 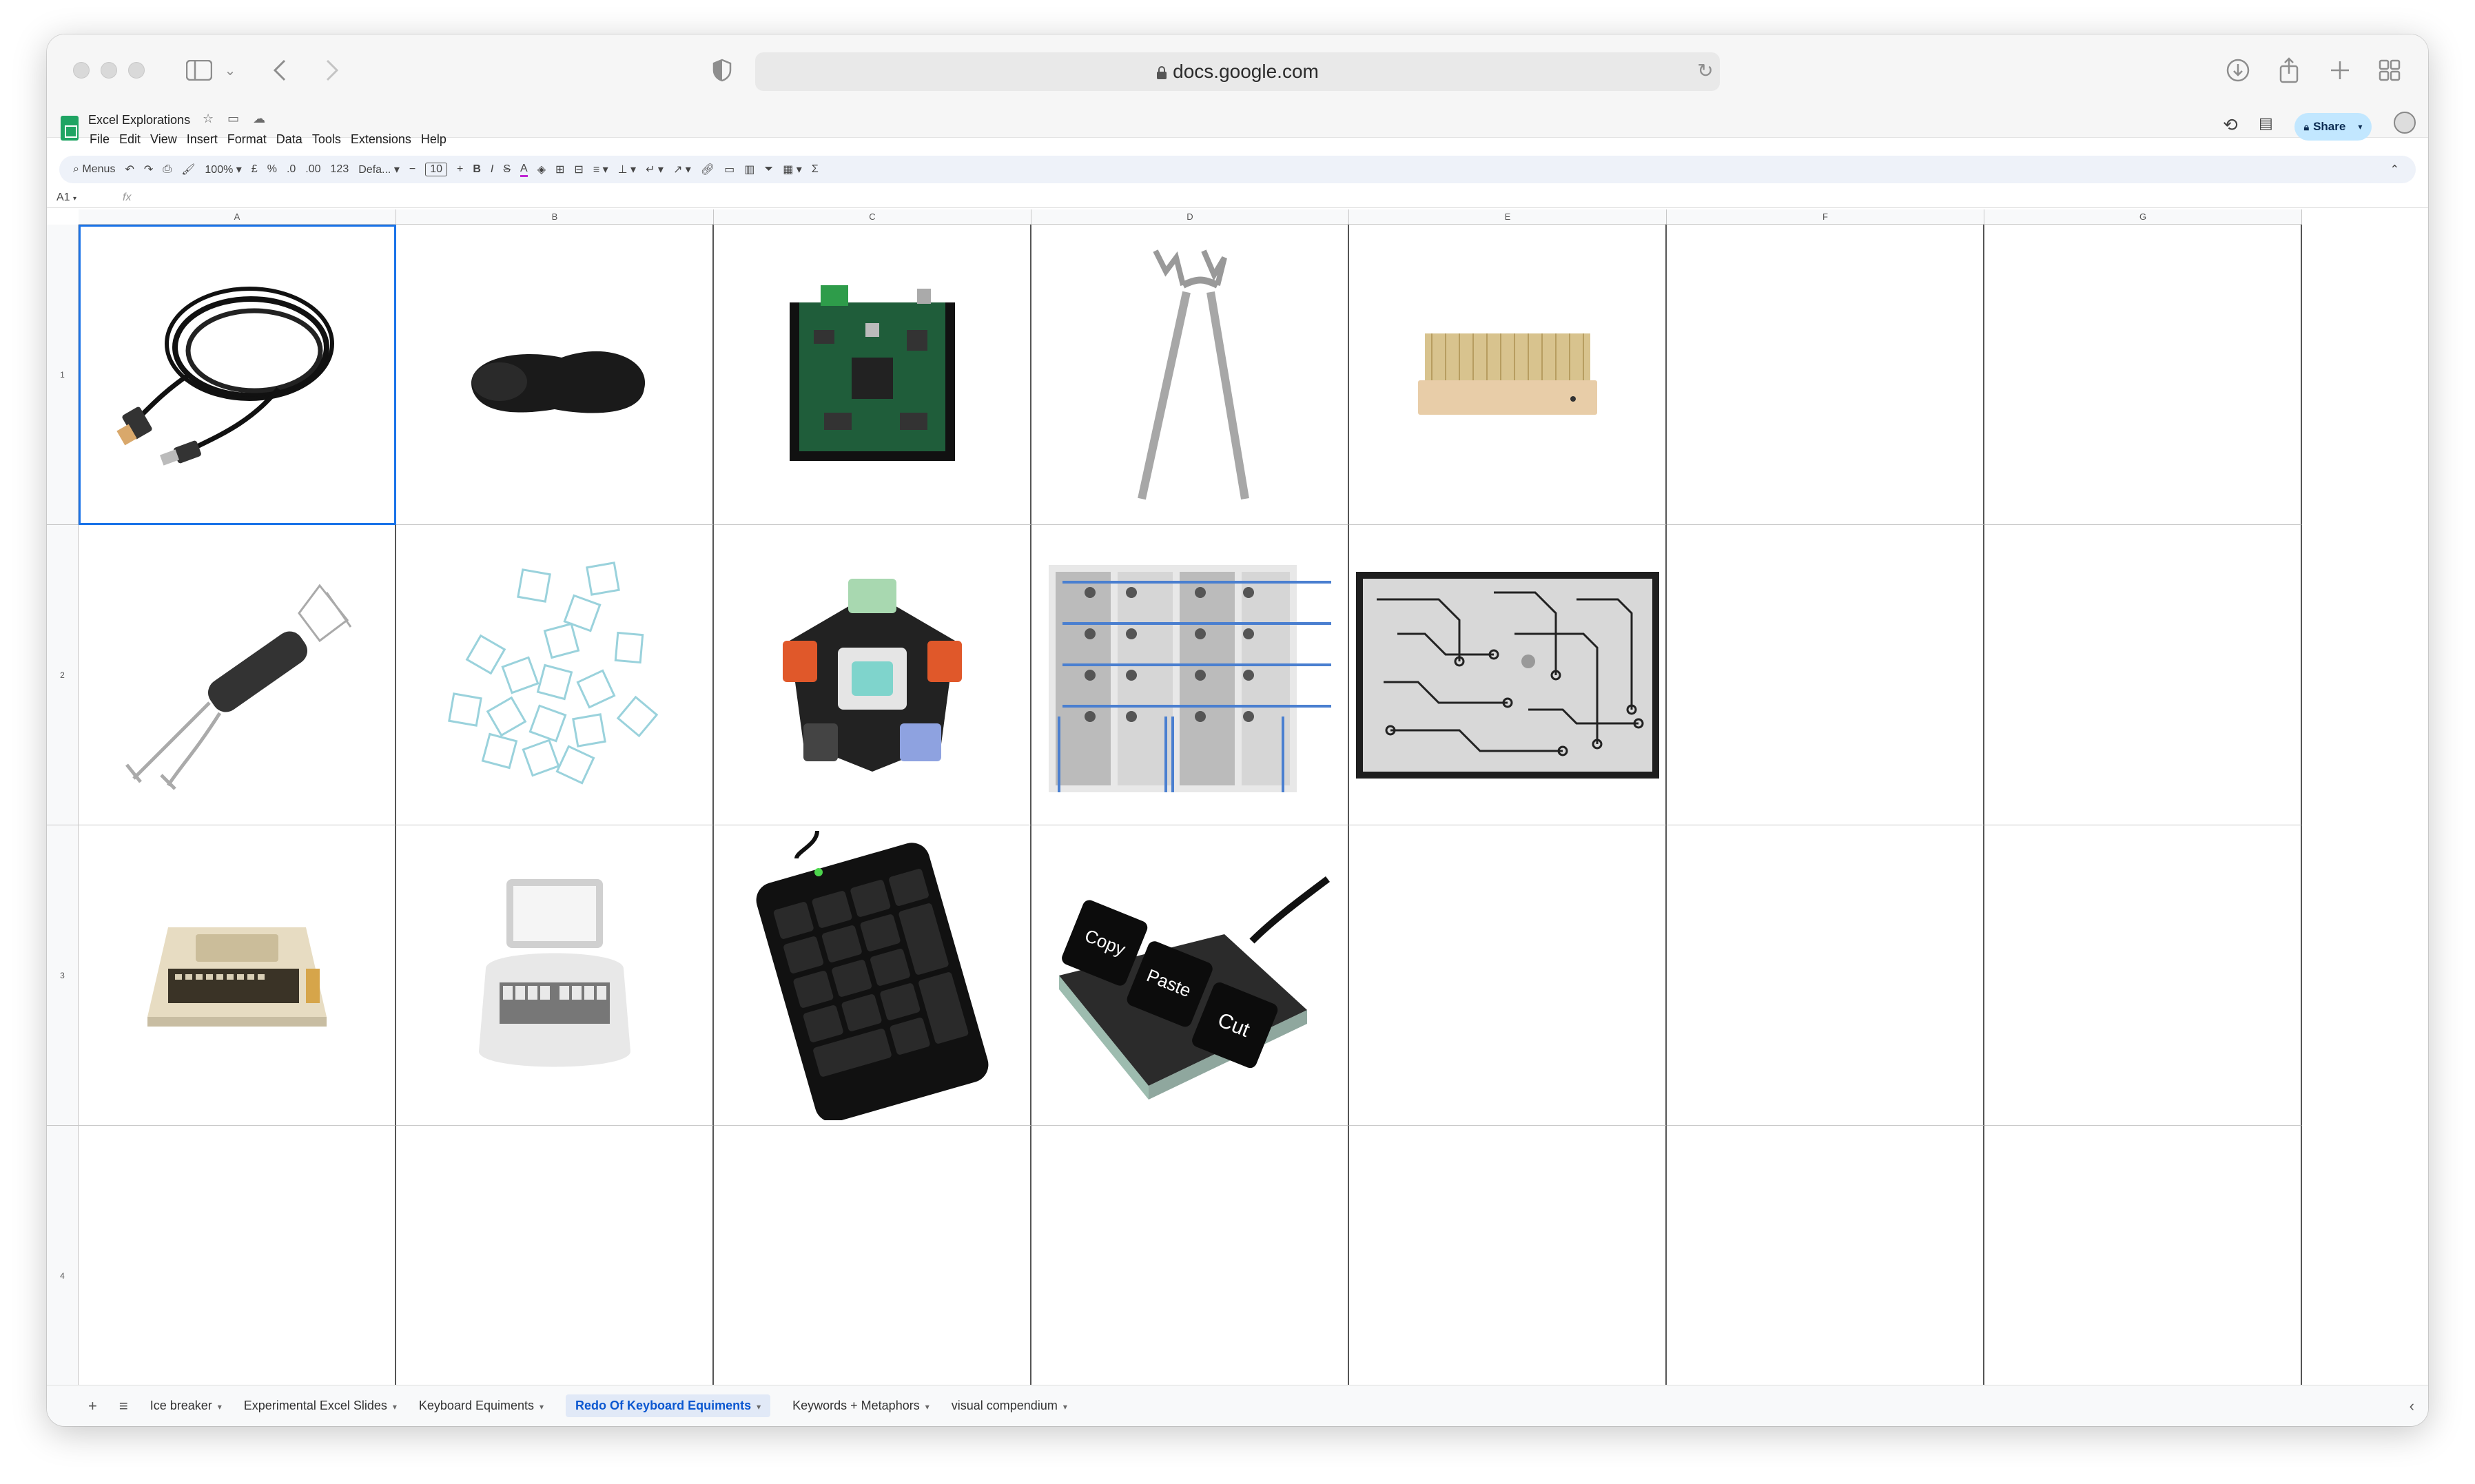 What do you see at coordinates (312, 169) in the screenshot?
I see `increase-decimal-button: .00` at bounding box center [312, 169].